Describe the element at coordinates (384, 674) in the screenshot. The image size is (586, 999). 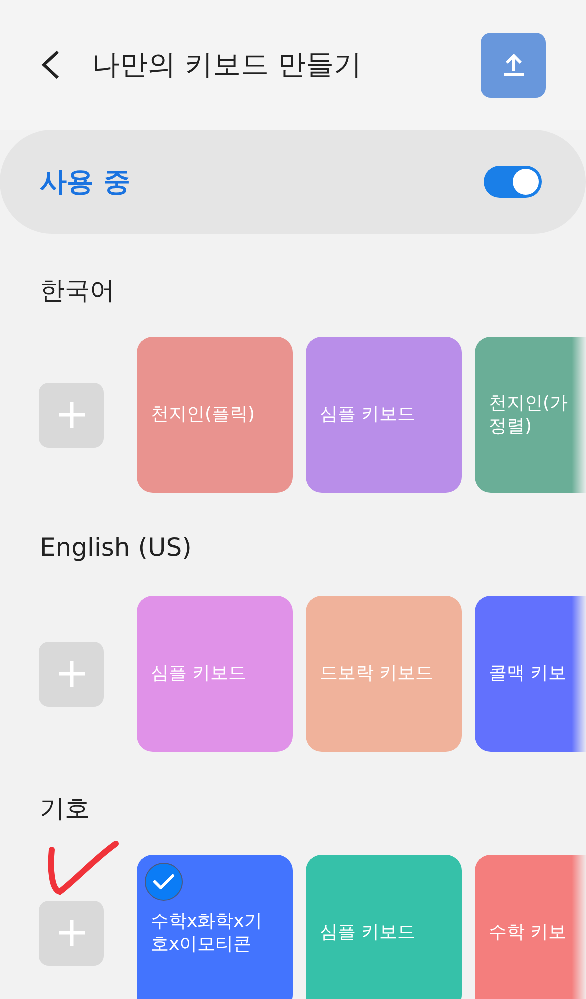
I see `keyboard-card: 드보락 키보드` at that location.